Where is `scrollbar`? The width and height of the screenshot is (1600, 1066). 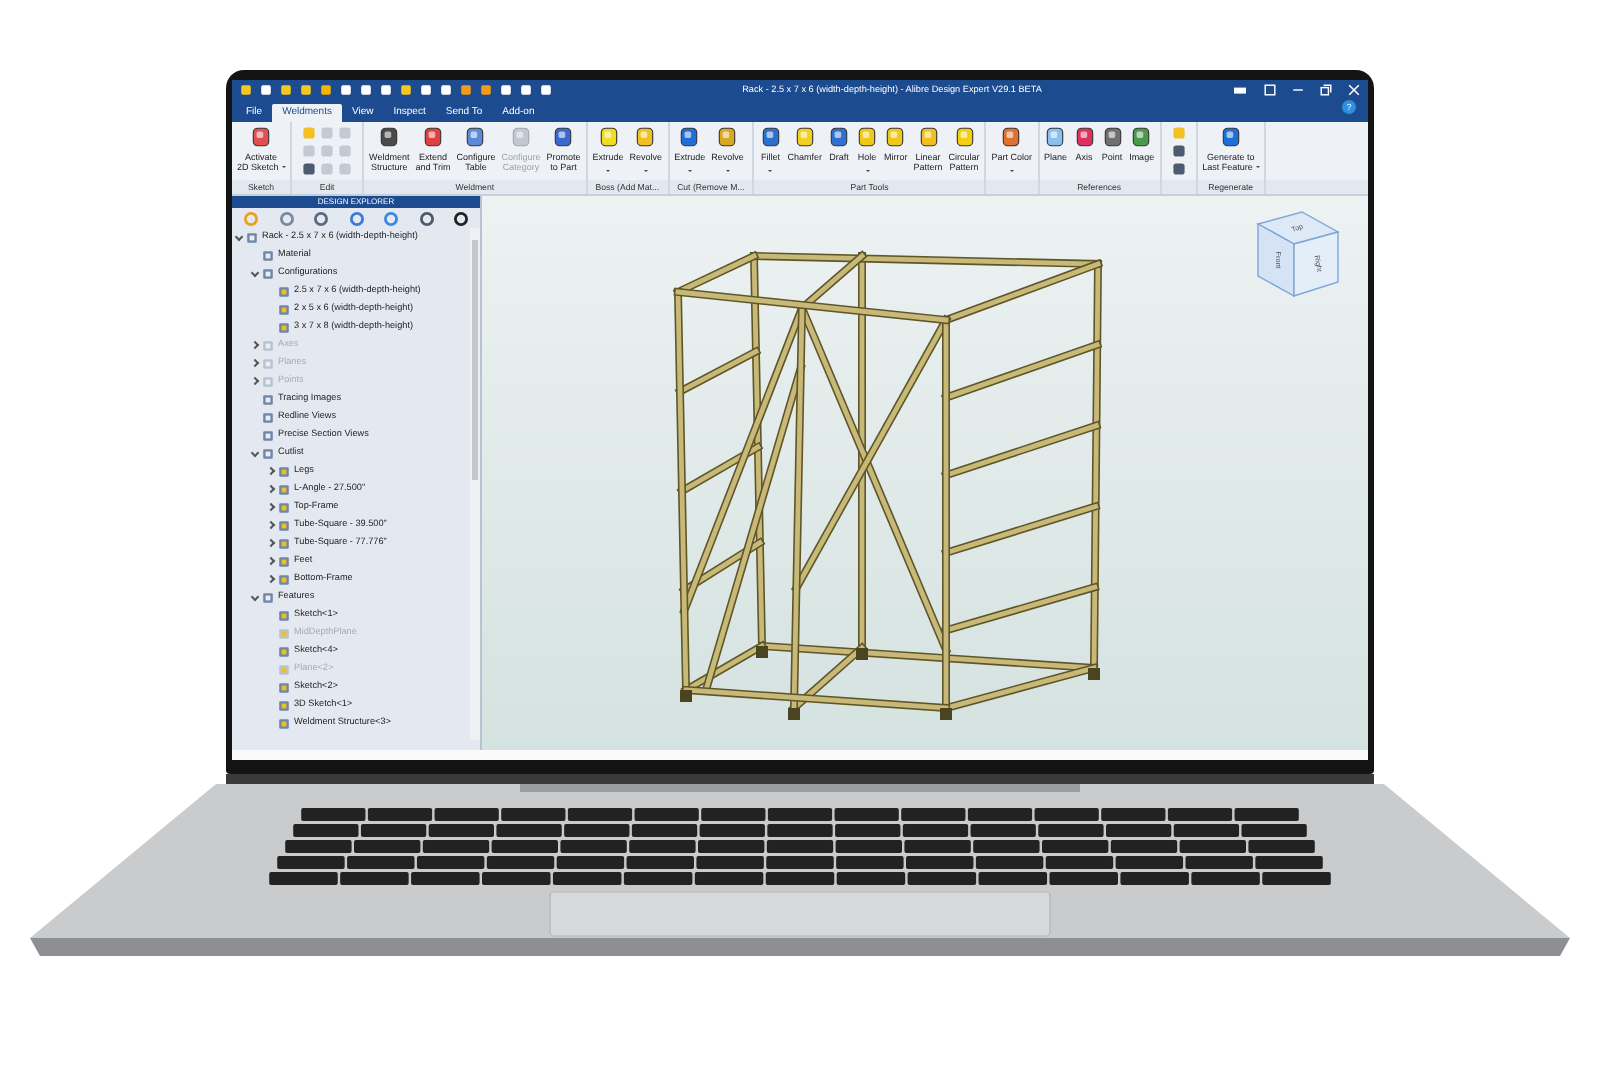 scrollbar is located at coordinates (475, 484).